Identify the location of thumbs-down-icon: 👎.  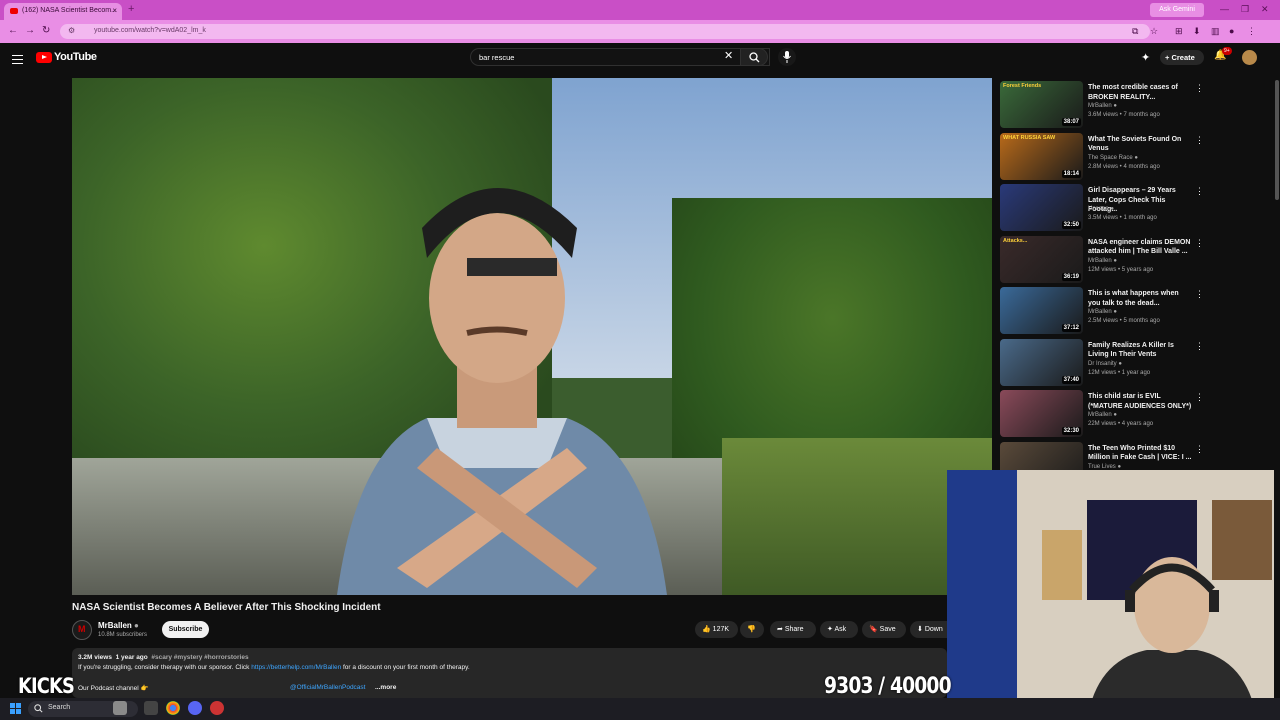
(751, 629).